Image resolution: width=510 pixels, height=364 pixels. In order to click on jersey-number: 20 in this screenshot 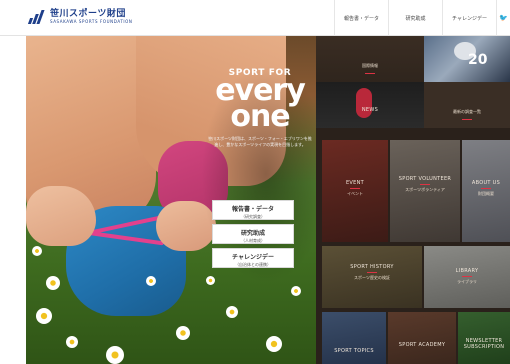, I will do `click(478, 60)`.